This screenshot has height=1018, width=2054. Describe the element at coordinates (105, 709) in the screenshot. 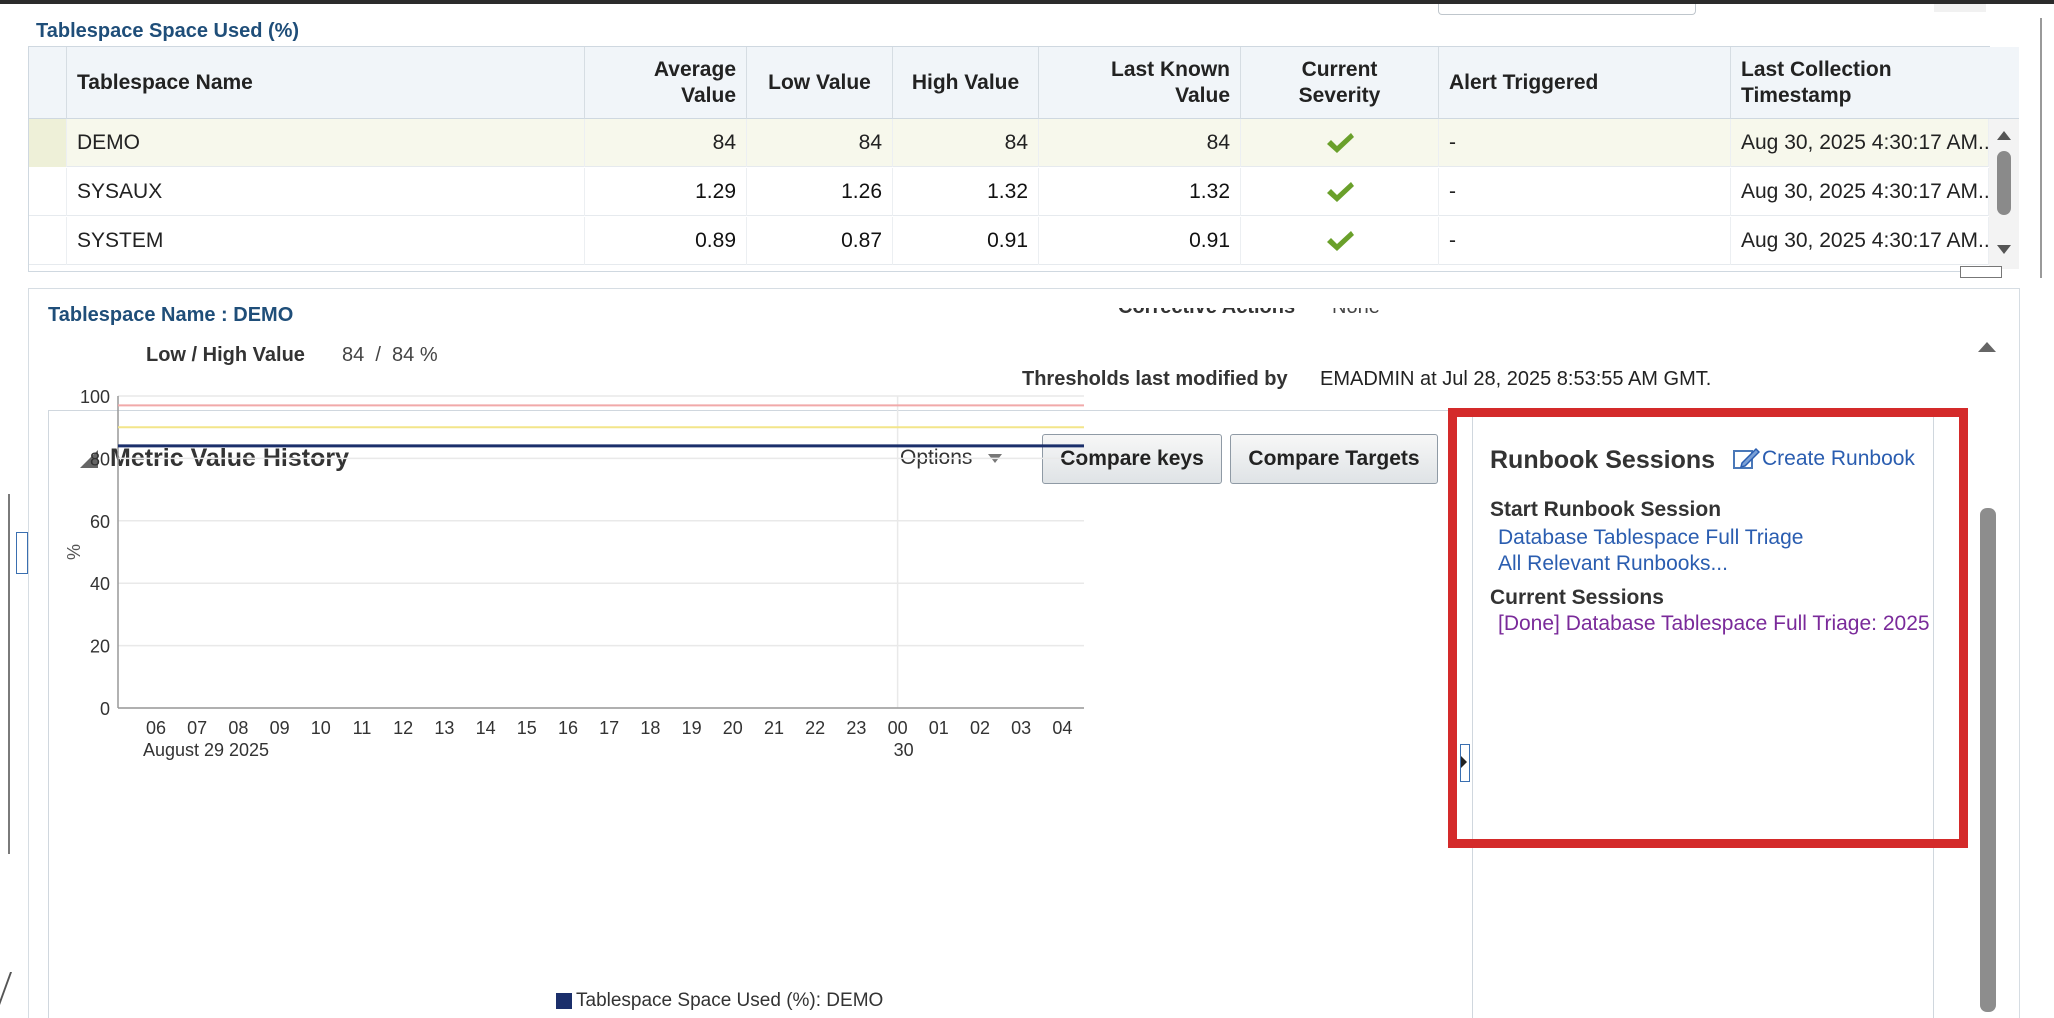

I see `y-tick-label: 0` at that location.